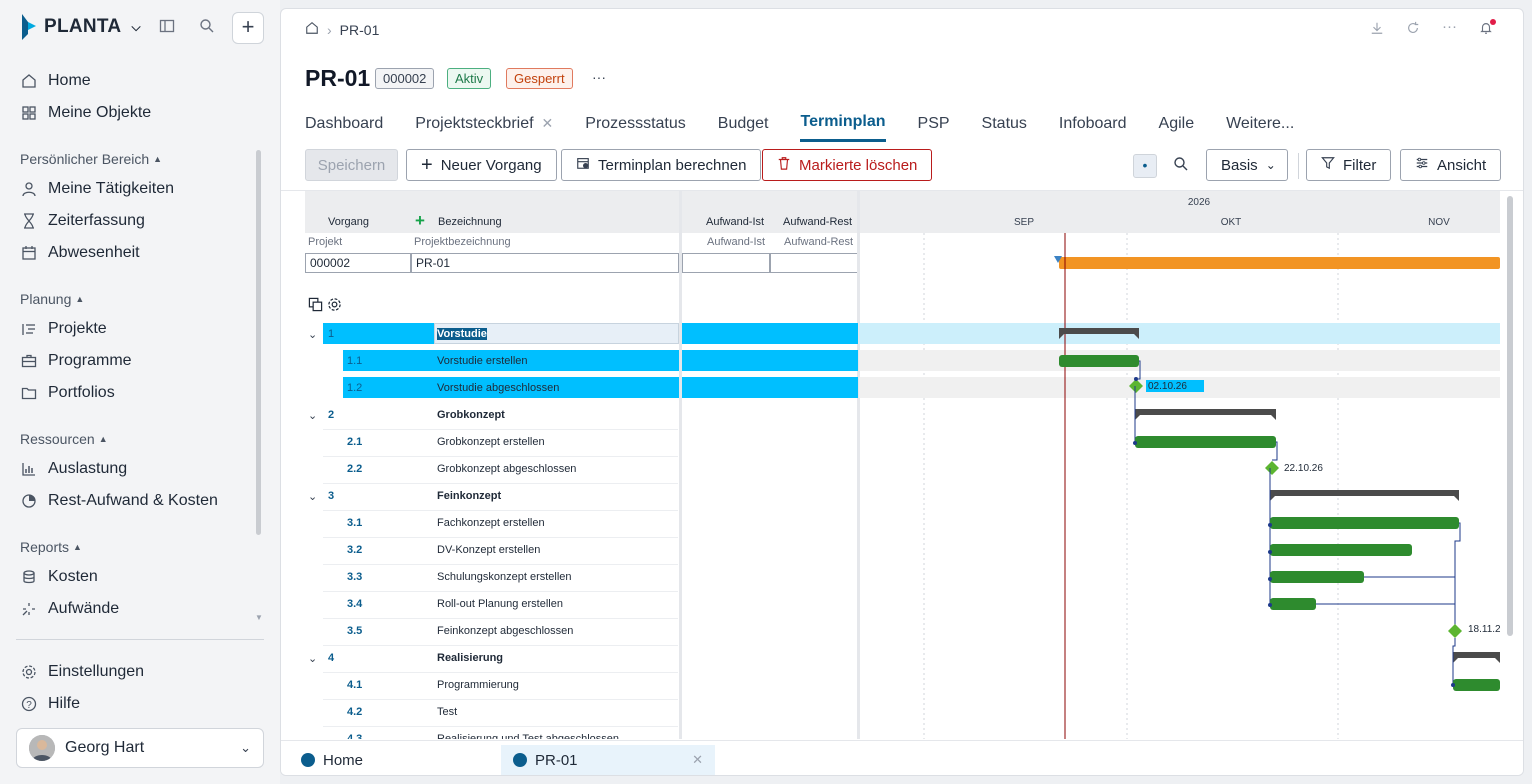 The image size is (1532, 784). What do you see at coordinates (135, 27) in the screenshot?
I see `chevron-down-icon: ⌵` at bounding box center [135, 27].